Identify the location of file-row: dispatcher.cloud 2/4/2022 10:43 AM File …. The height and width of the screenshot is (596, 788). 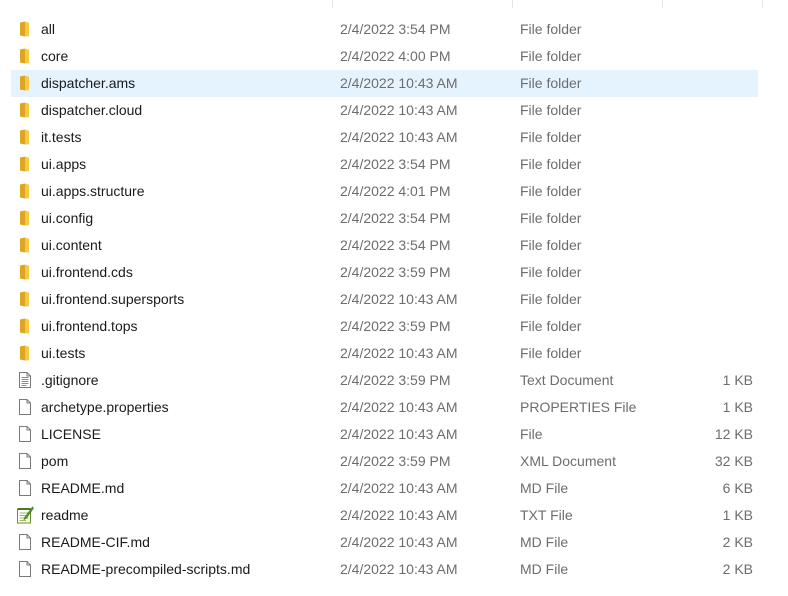
(394, 110).